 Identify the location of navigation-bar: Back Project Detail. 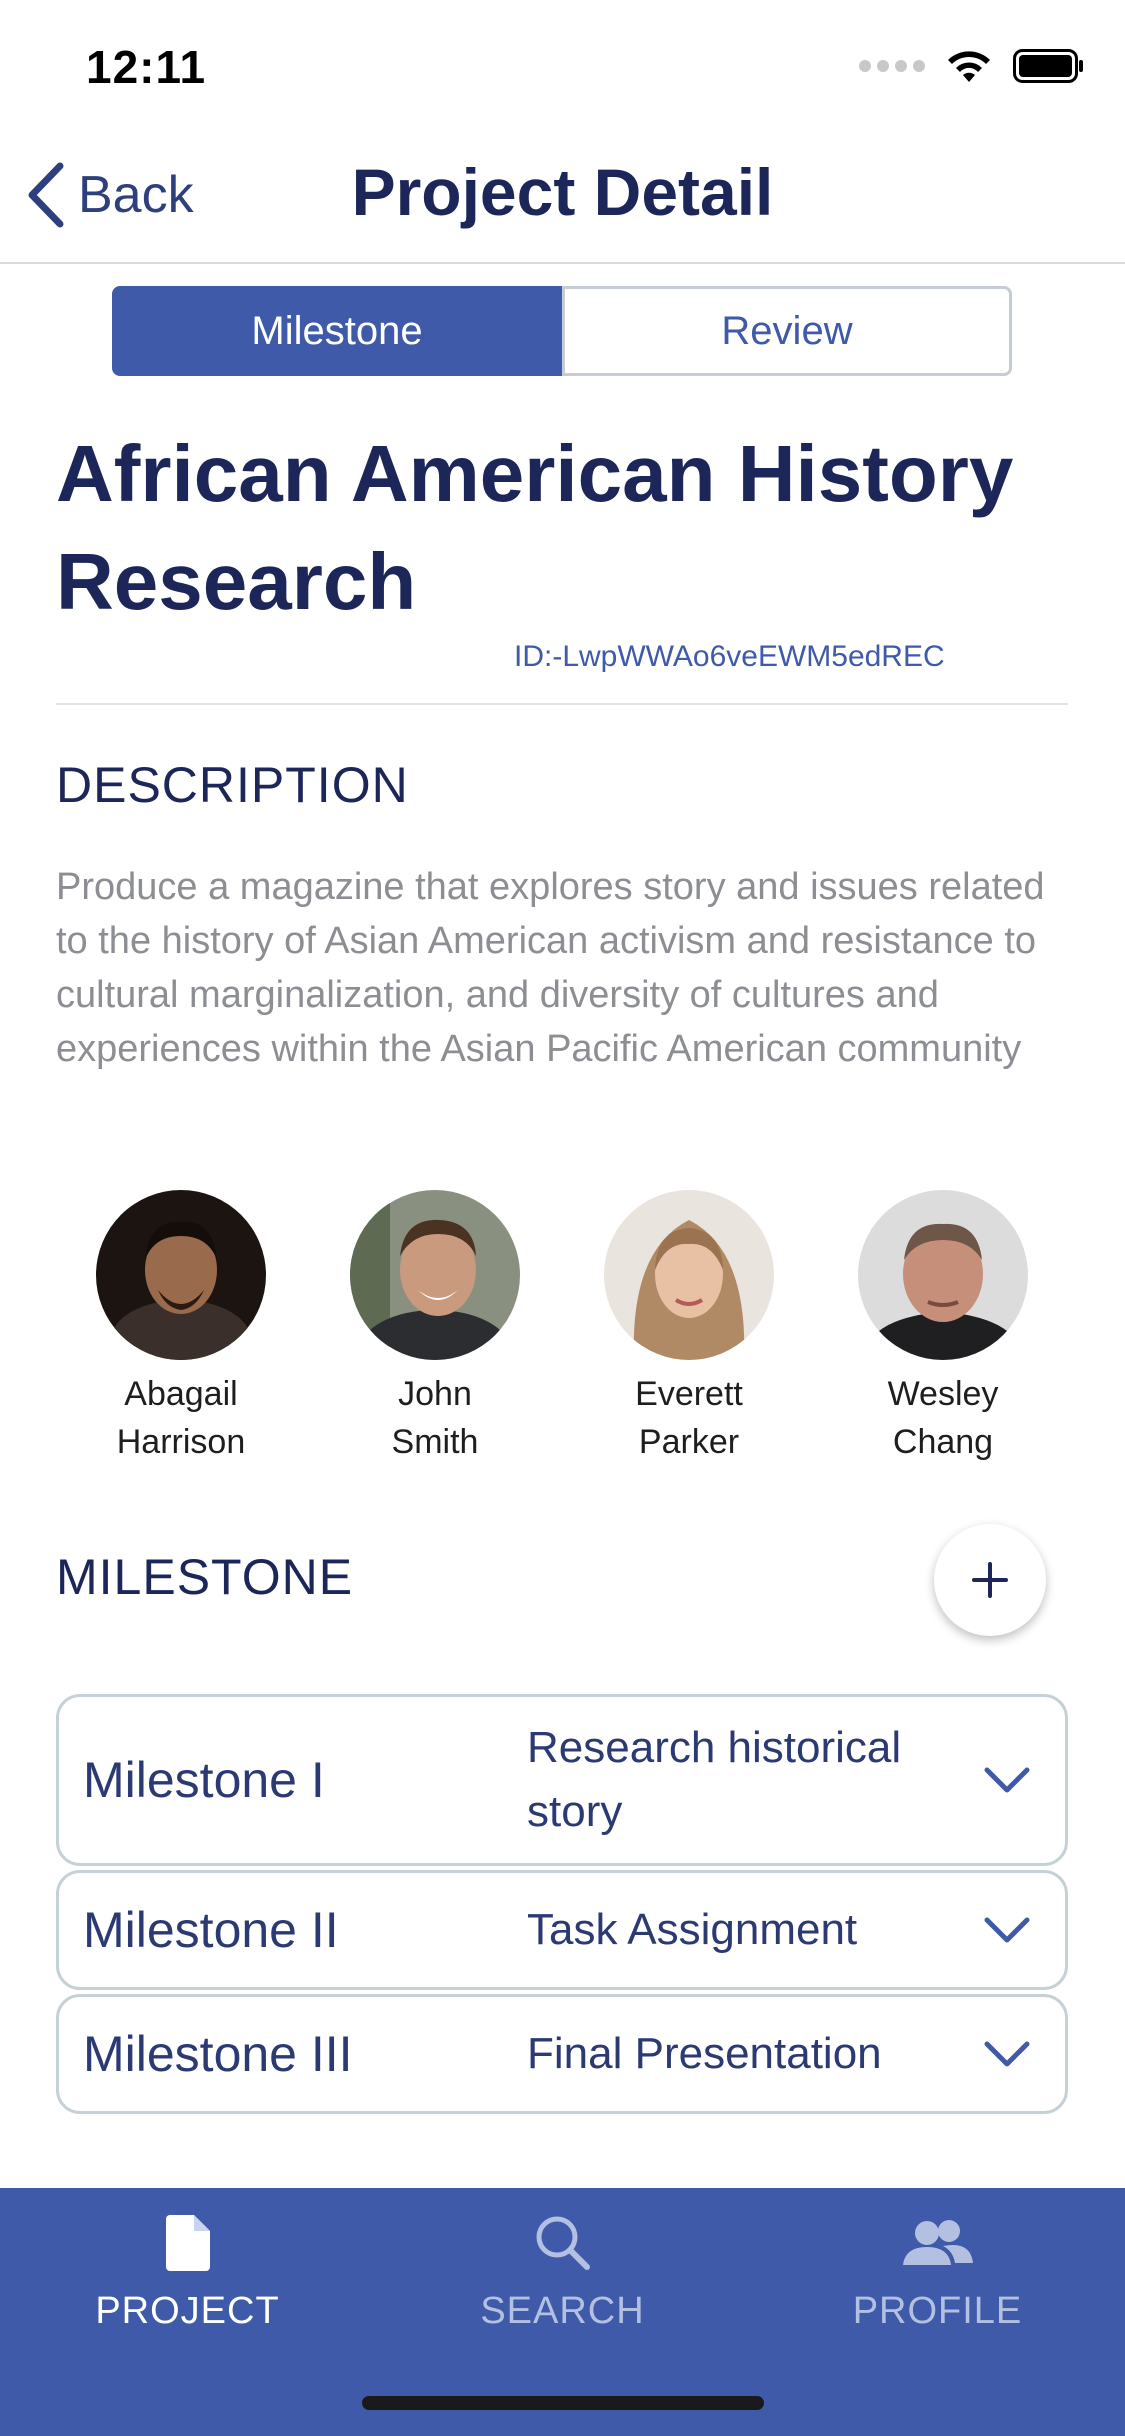
(562, 198).